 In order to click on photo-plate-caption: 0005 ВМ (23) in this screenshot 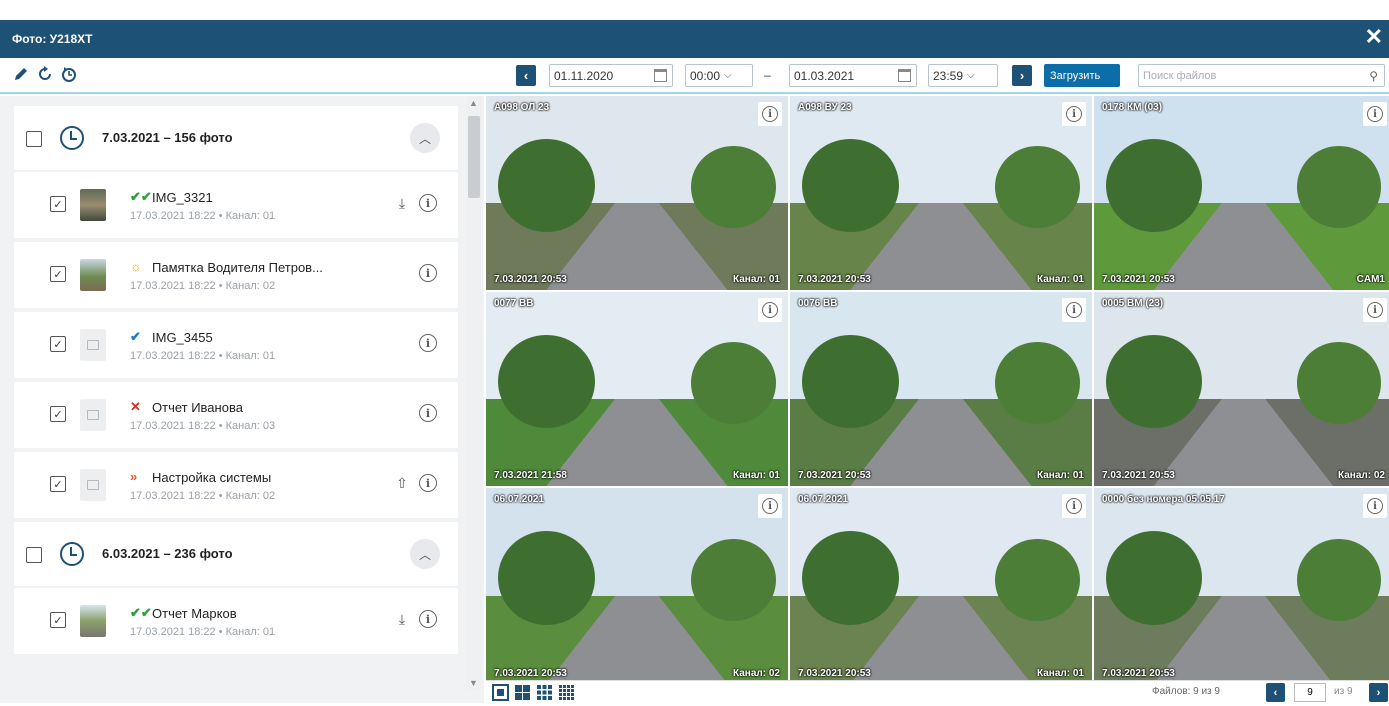, I will do `click(1133, 303)`.